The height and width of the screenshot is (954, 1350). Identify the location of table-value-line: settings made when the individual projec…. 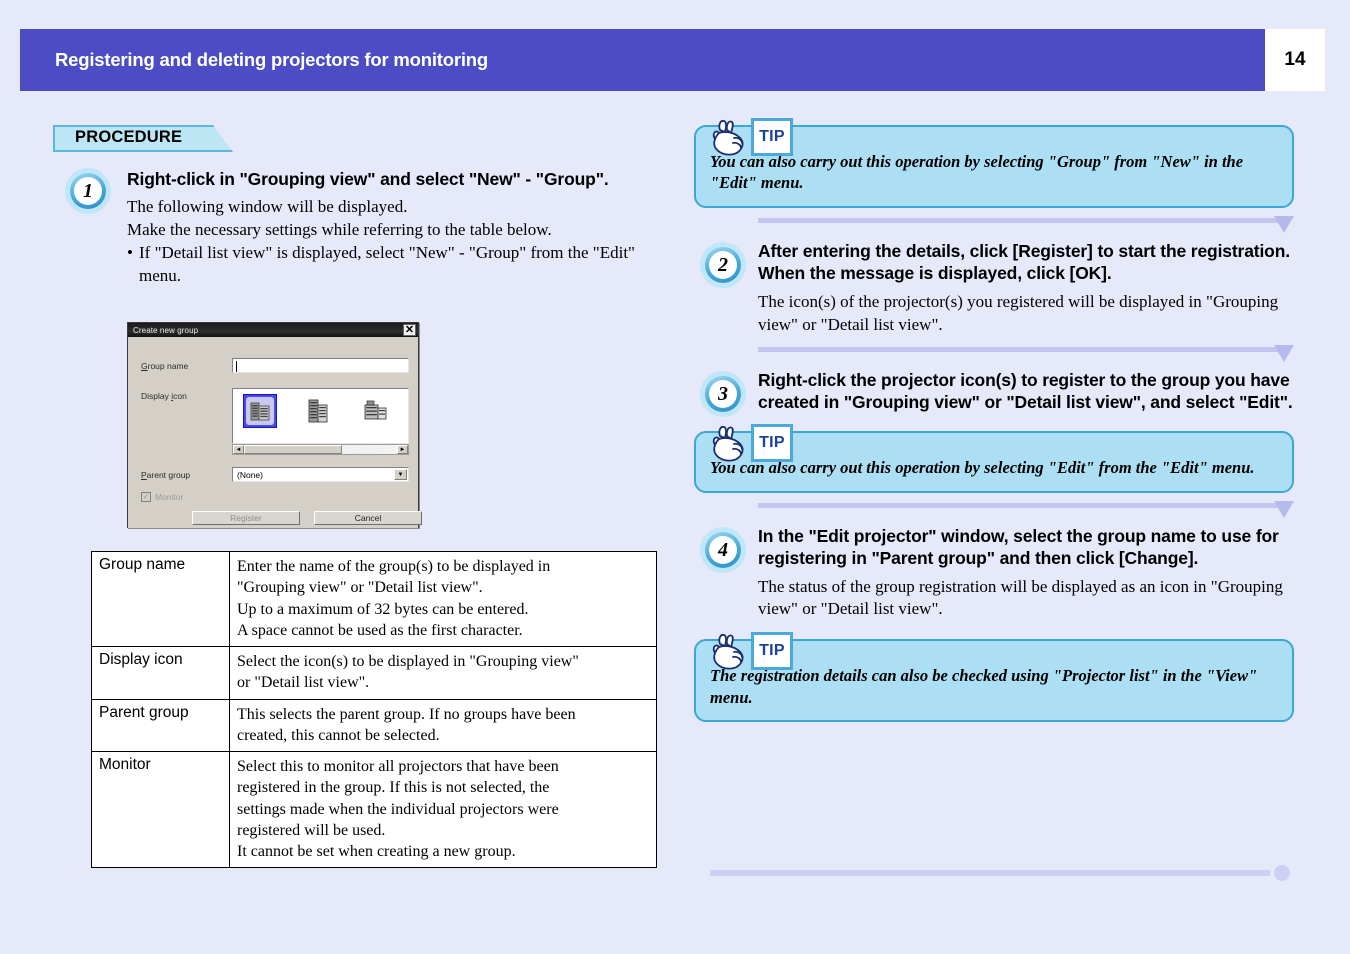
(398, 809).